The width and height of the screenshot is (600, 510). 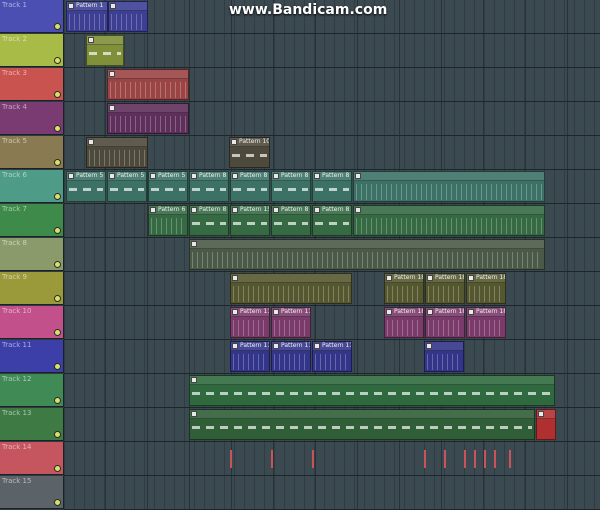 I want to click on track-lane-7: Pattern 6 Pattern 8 Pattern 15 Pattern 8, so click(x=332, y=221).